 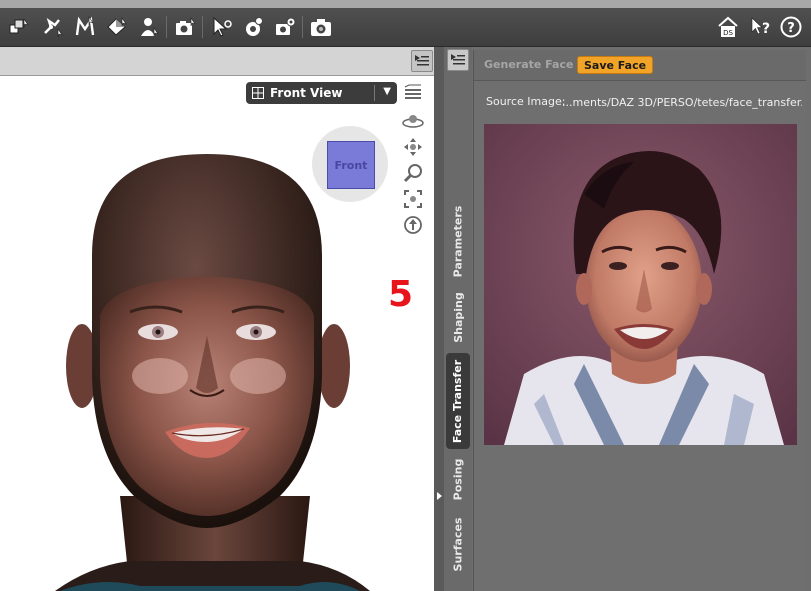 What do you see at coordinates (19, 27) in the screenshot?
I see `node-selection-icon` at bounding box center [19, 27].